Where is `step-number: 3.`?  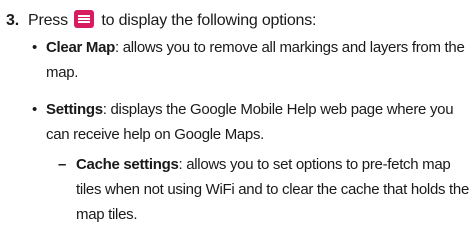
step-number: 3. is located at coordinates (12, 20).